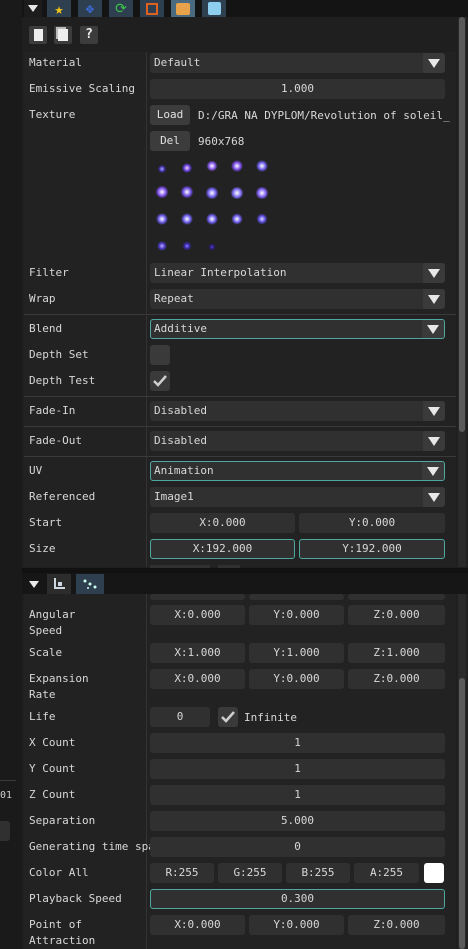  I want to click on material-dropdown: Default, so click(297, 63).